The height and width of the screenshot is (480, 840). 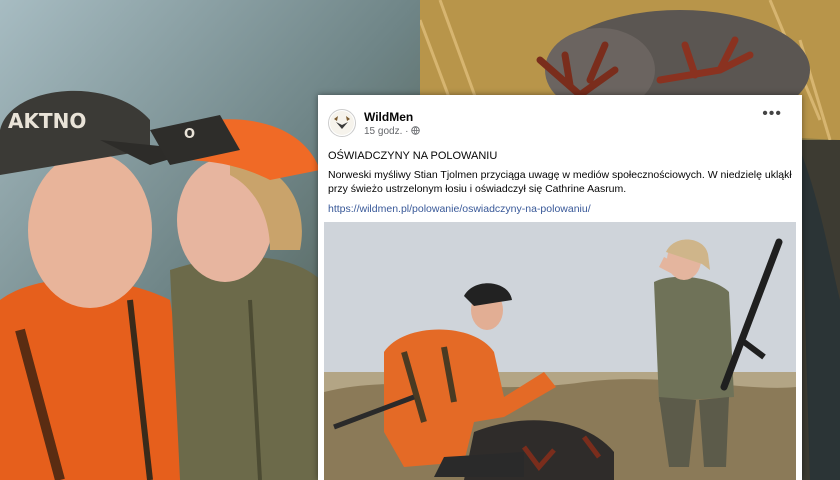 What do you see at coordinates (772, 114) in the screenshot?
I see `more-options-icon: •••` at bounding box center [772, 114].